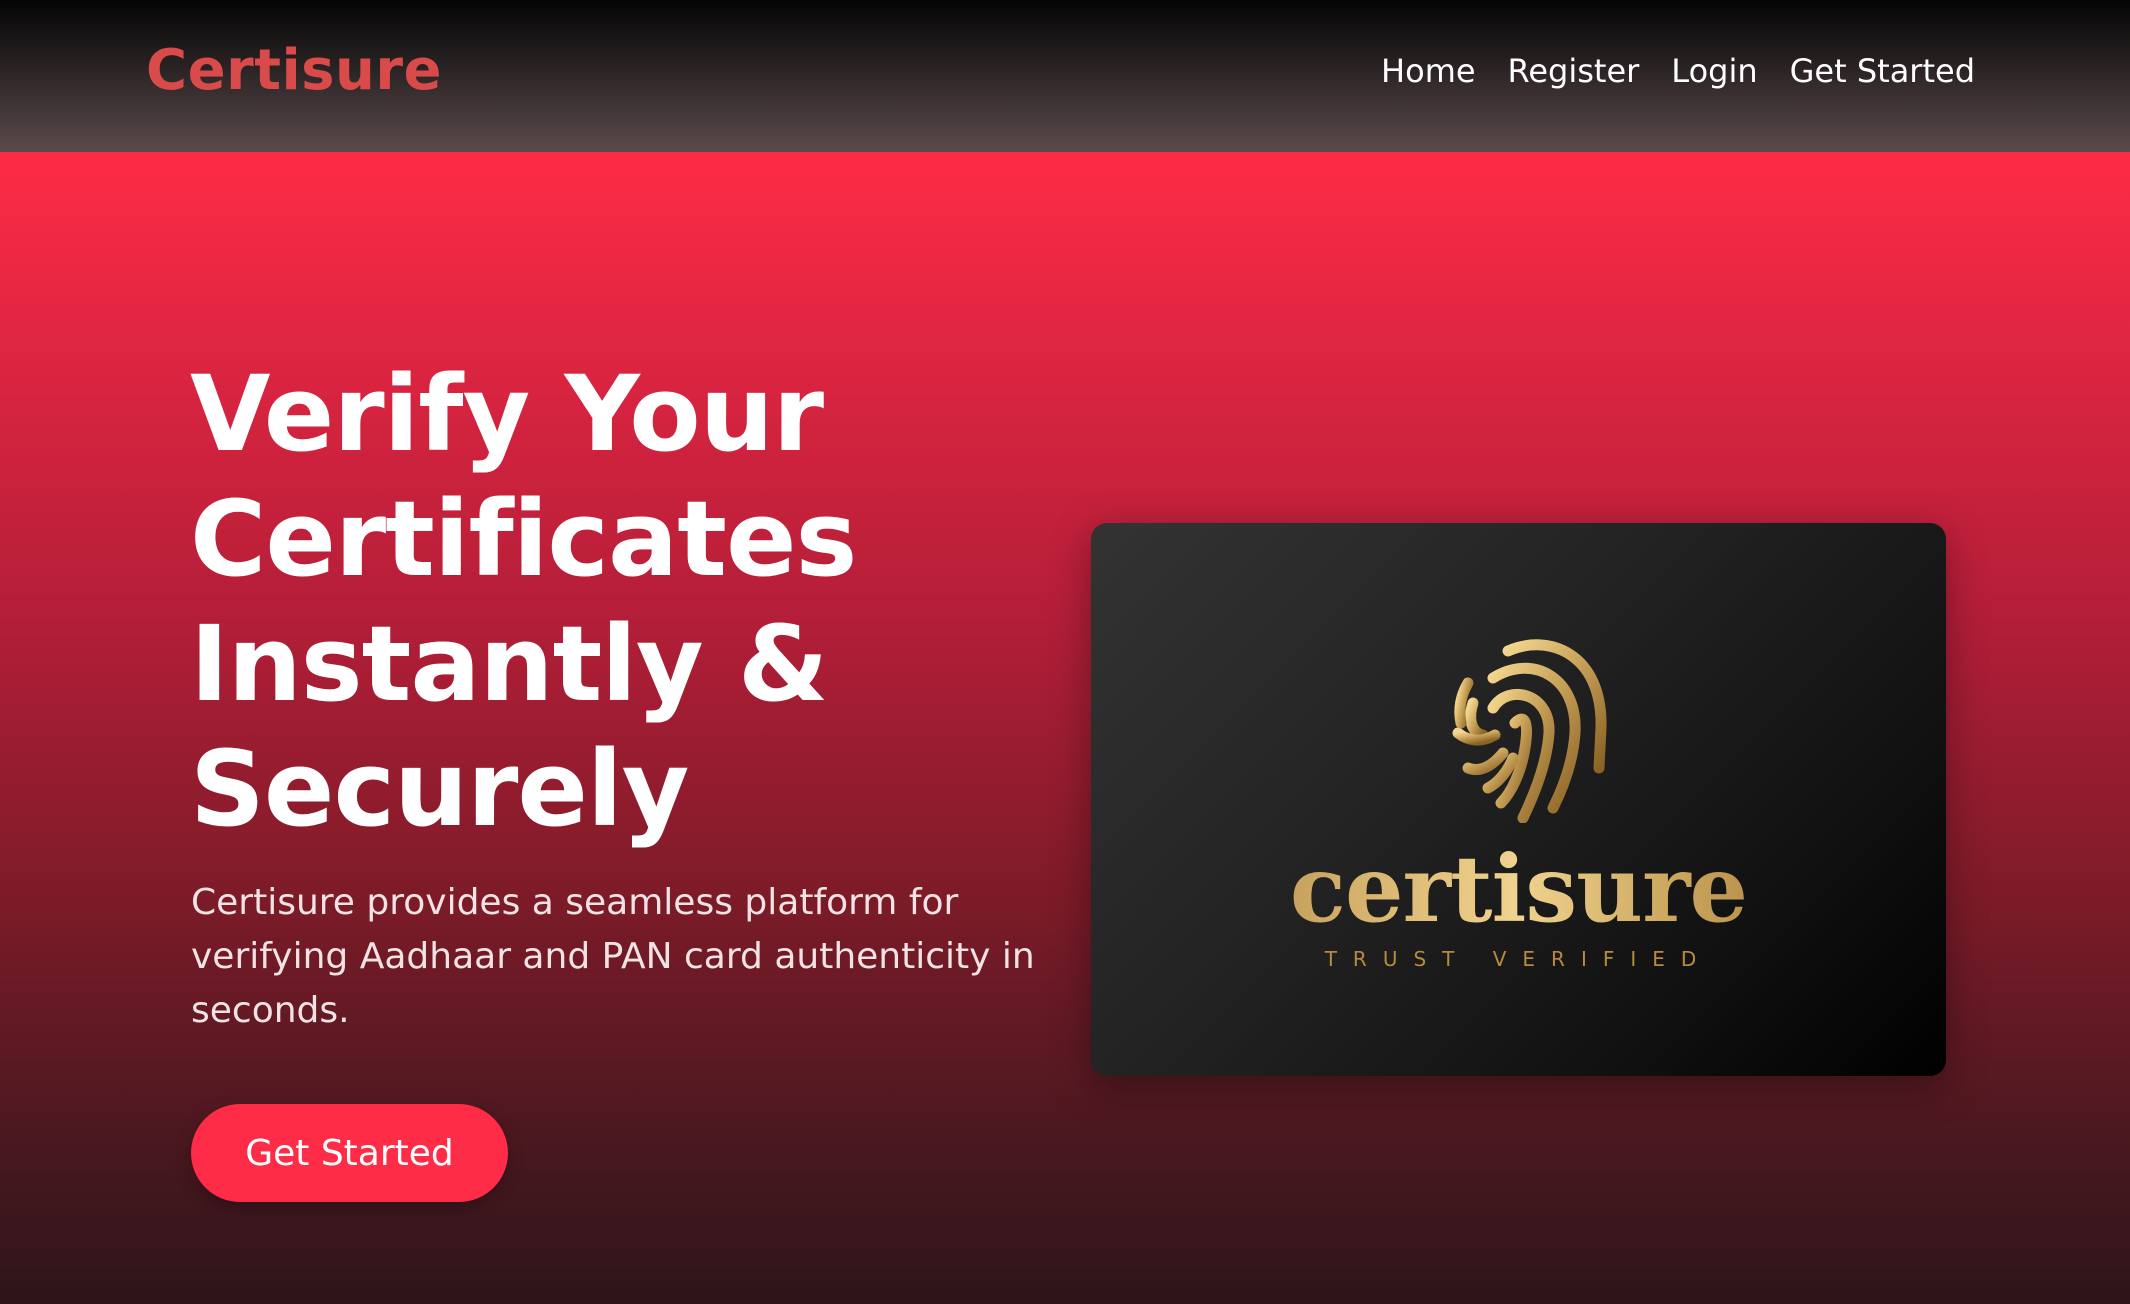 The height and width of the screenshot is (1304, 2130). What do you see at coordinates (1714, 71) in the screenshot?
I see `nav-link-login: Login` at bounding box center [1714, 71].